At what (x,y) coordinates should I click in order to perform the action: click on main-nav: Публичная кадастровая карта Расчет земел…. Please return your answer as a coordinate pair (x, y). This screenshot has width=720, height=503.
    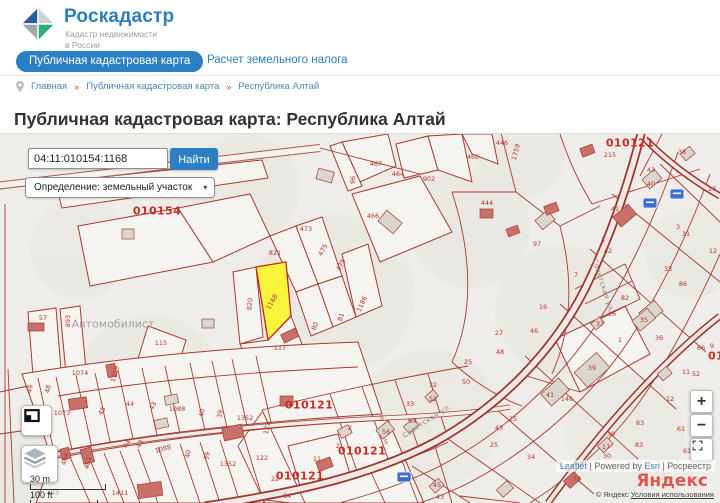
    Looking at the image, I should click on (360, 63).